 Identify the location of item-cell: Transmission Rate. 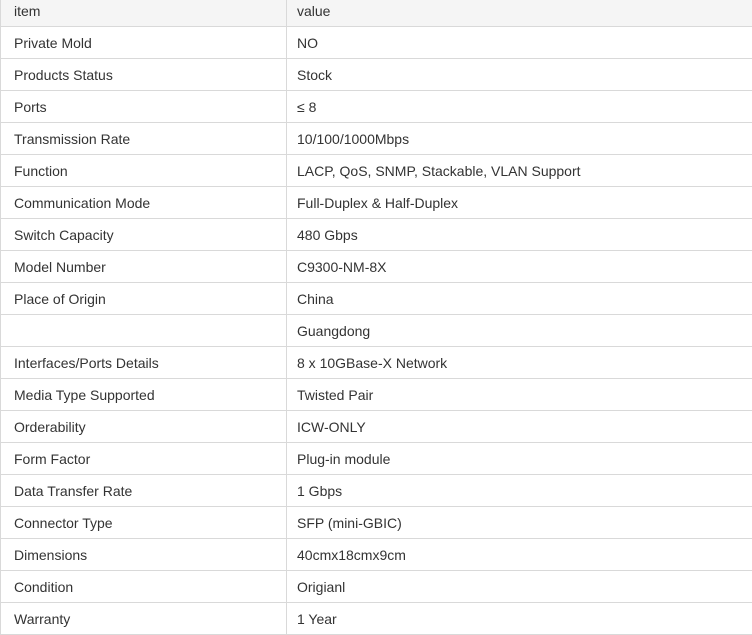
(143, 138).